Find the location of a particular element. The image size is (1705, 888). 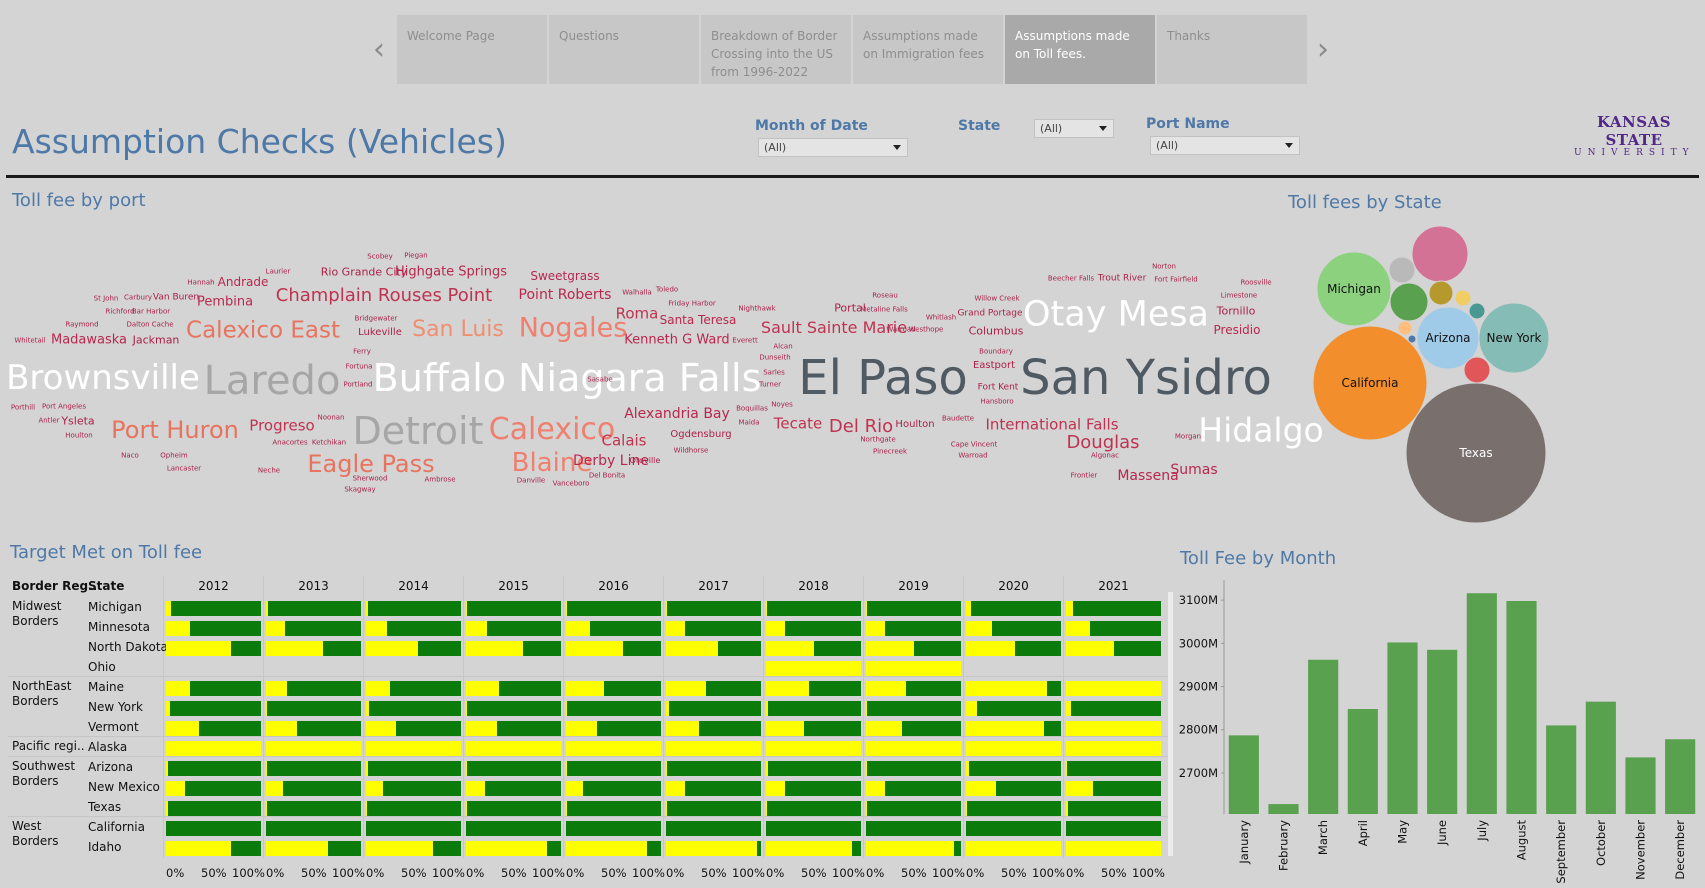

wordcloud-port-label: Jackman is located at coordinates (156, 340).